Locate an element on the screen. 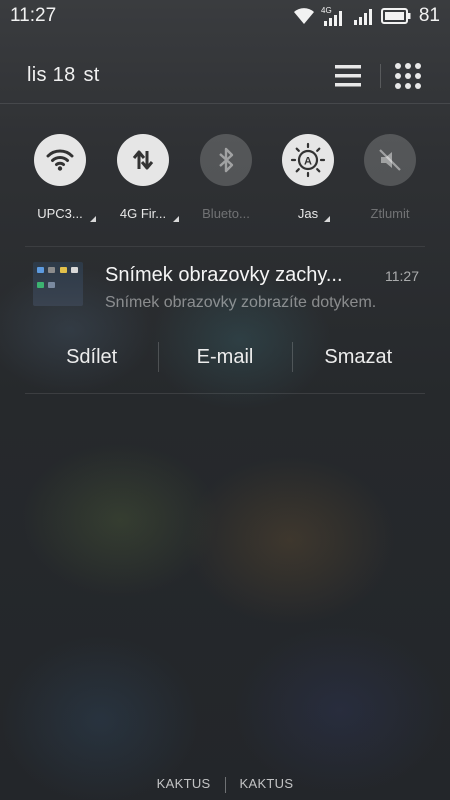 The image size is (450, 800). all-toggles-button is located at coordinates (408, 76).